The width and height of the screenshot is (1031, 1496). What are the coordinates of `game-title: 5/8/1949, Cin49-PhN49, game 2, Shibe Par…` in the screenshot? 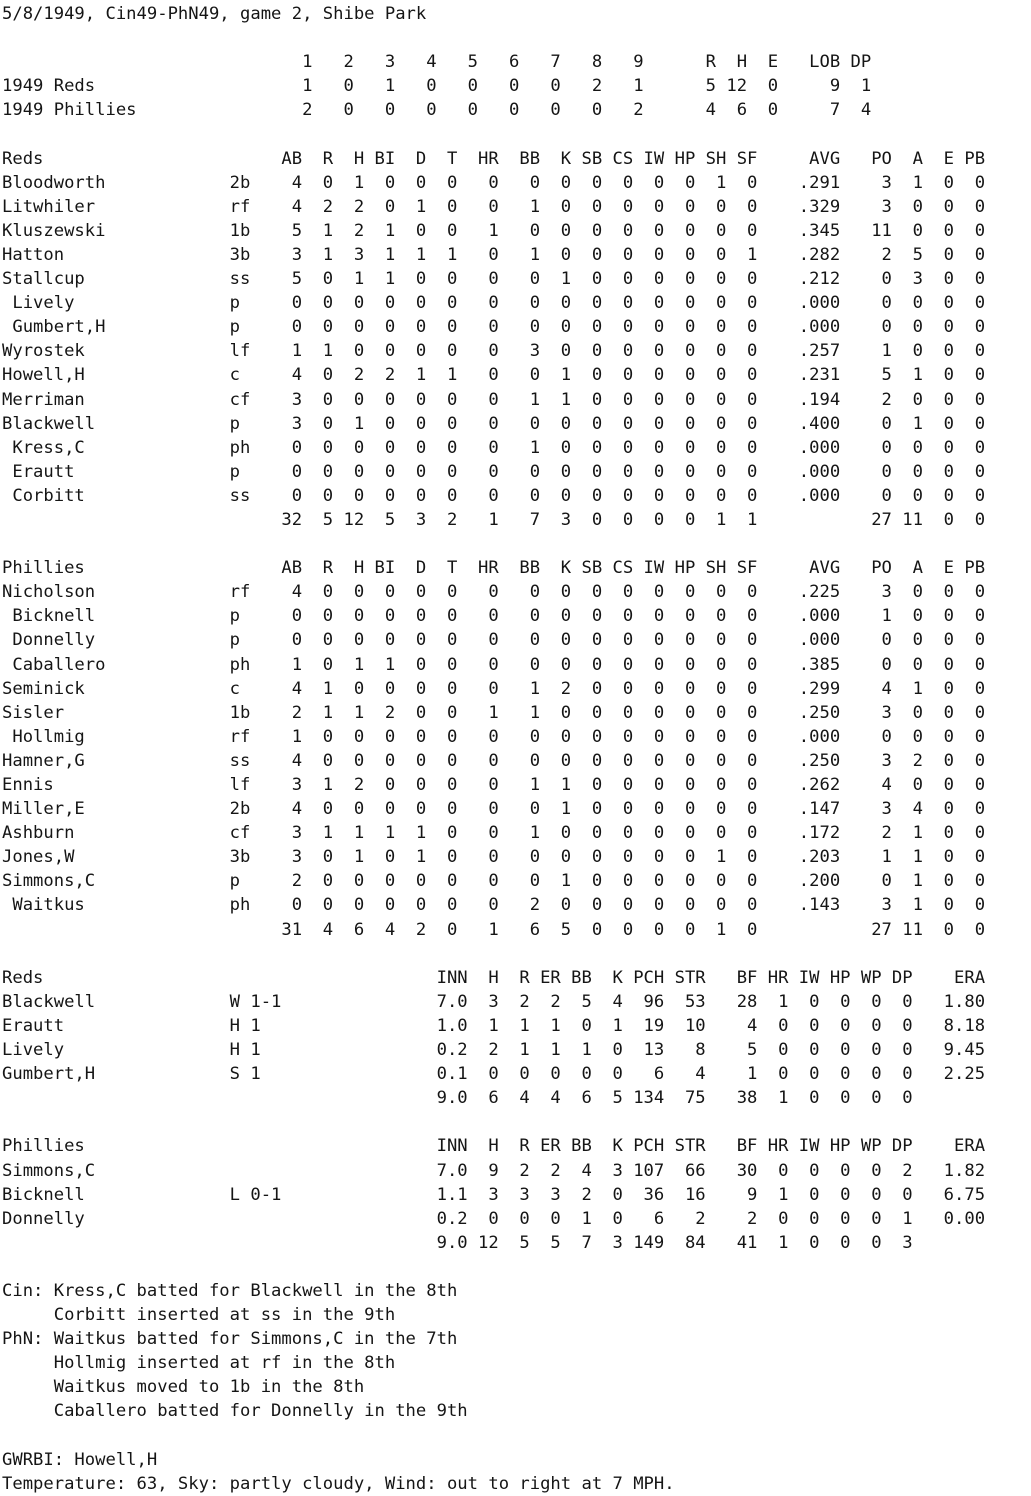 It's located at (214, 14).